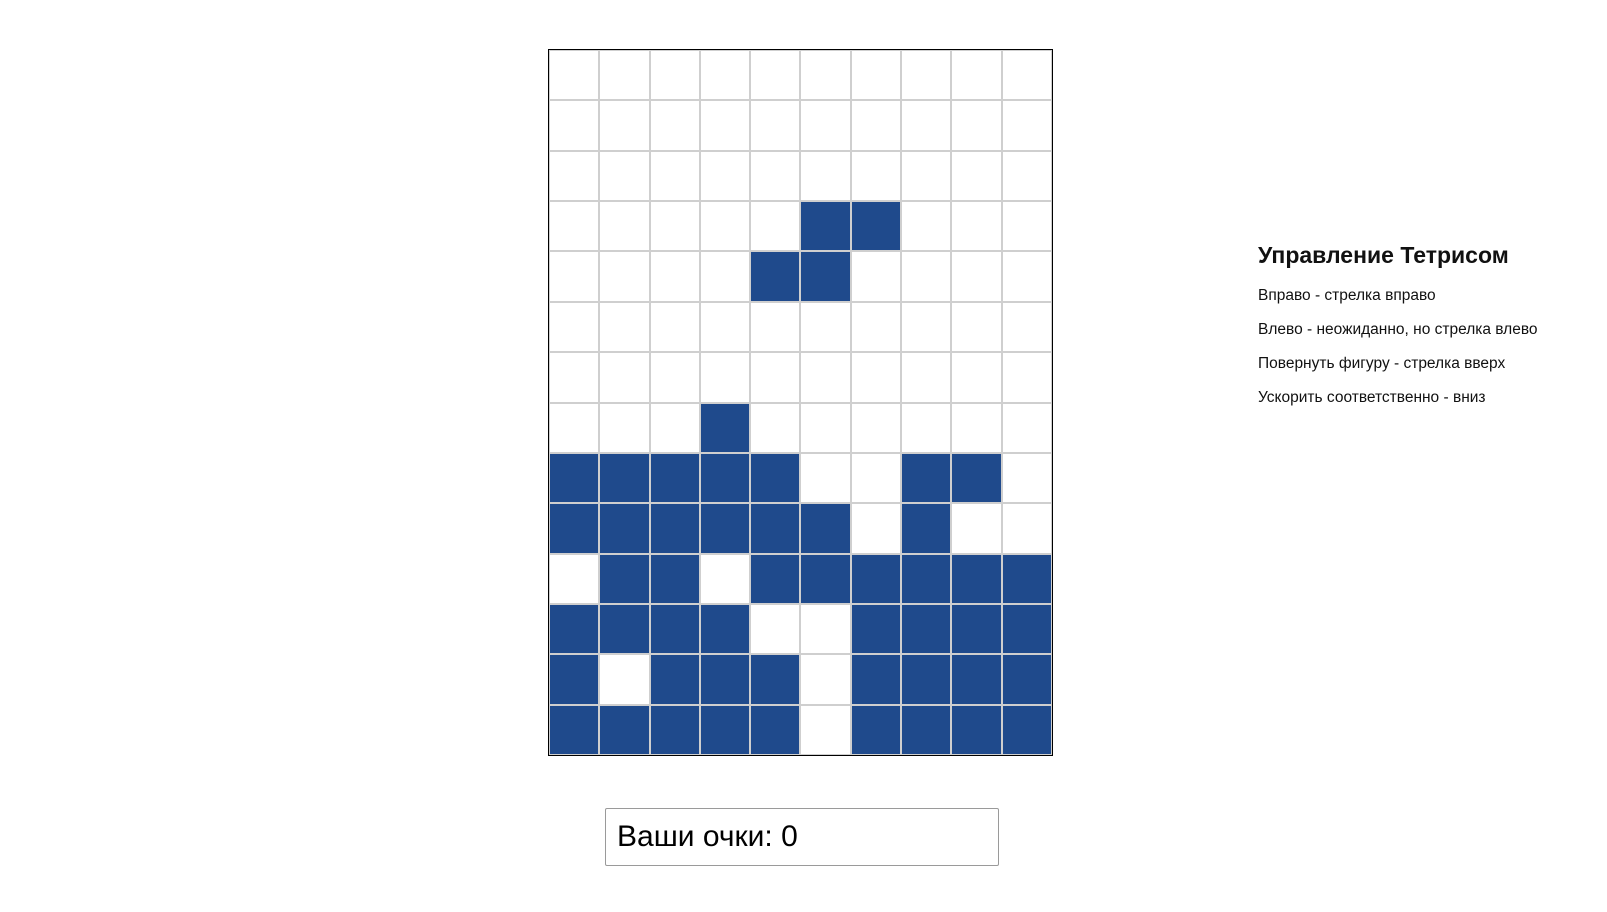 The image size is (1607, 912). Describe the element at coordinates (1383, 255) in the screenshot. I see `controls-title: Управление Тетрисом` at that location.